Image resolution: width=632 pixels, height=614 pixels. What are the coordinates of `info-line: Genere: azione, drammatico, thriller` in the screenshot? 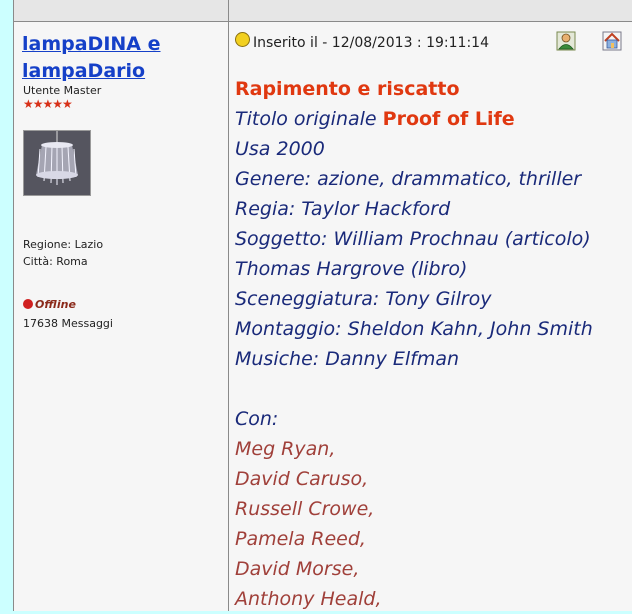 It's located at (408, 179).